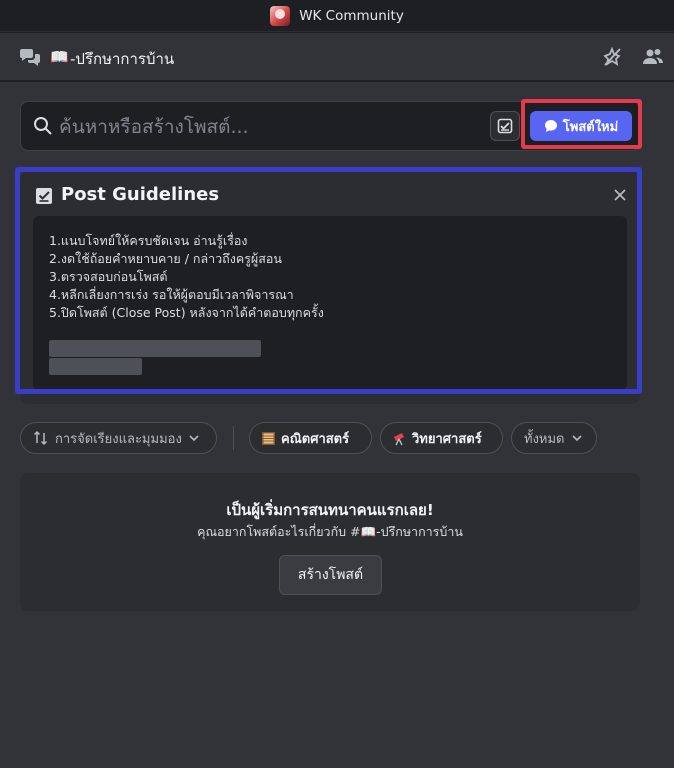  I want to click on close-icon, so click(620, 195).